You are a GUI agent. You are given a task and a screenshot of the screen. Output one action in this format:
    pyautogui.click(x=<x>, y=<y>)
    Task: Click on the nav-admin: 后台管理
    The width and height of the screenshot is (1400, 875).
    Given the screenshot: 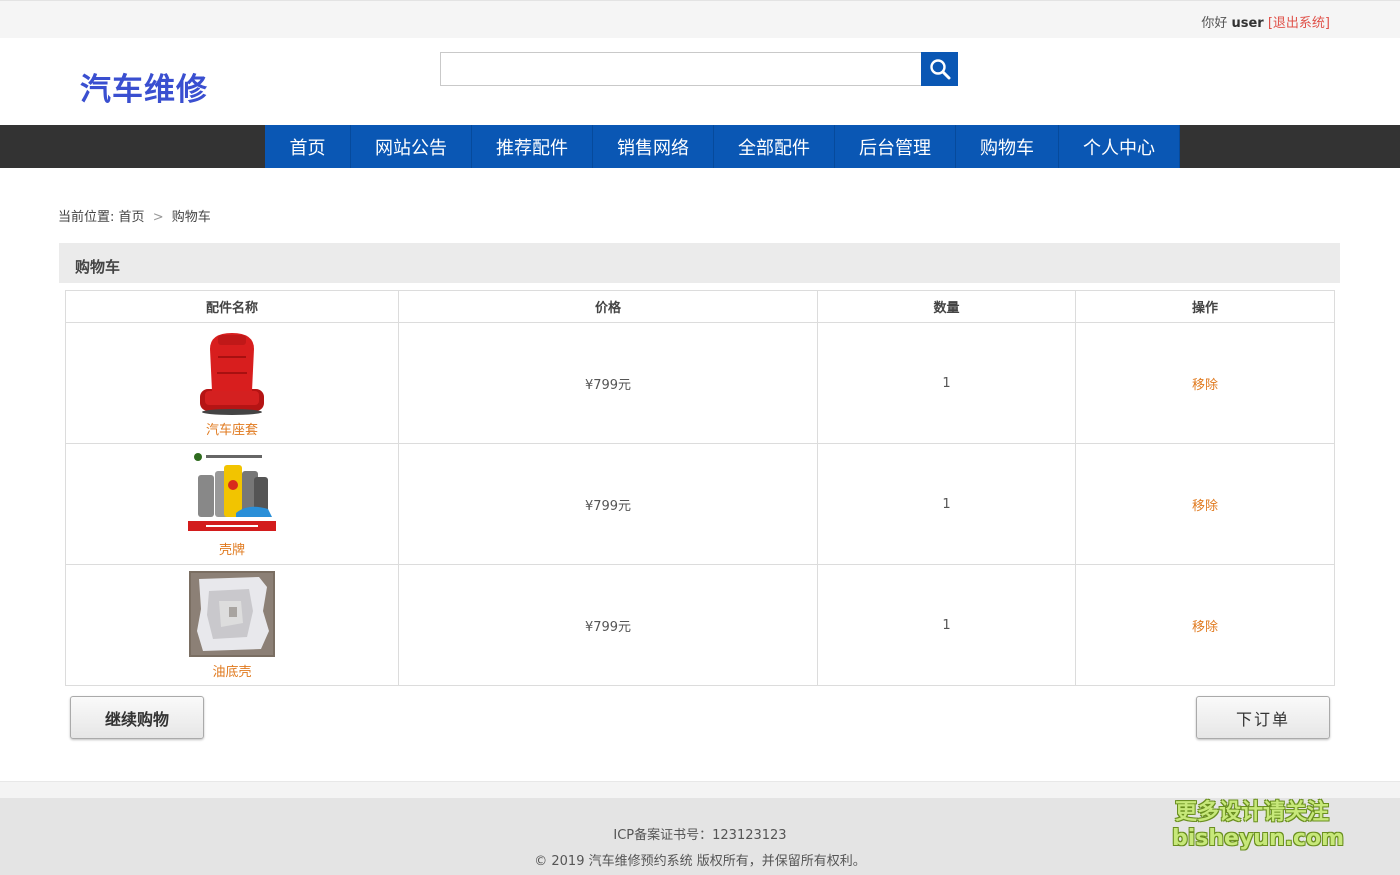 What is the action you would take?
    pyautogui.click(x=895, y=146)
    